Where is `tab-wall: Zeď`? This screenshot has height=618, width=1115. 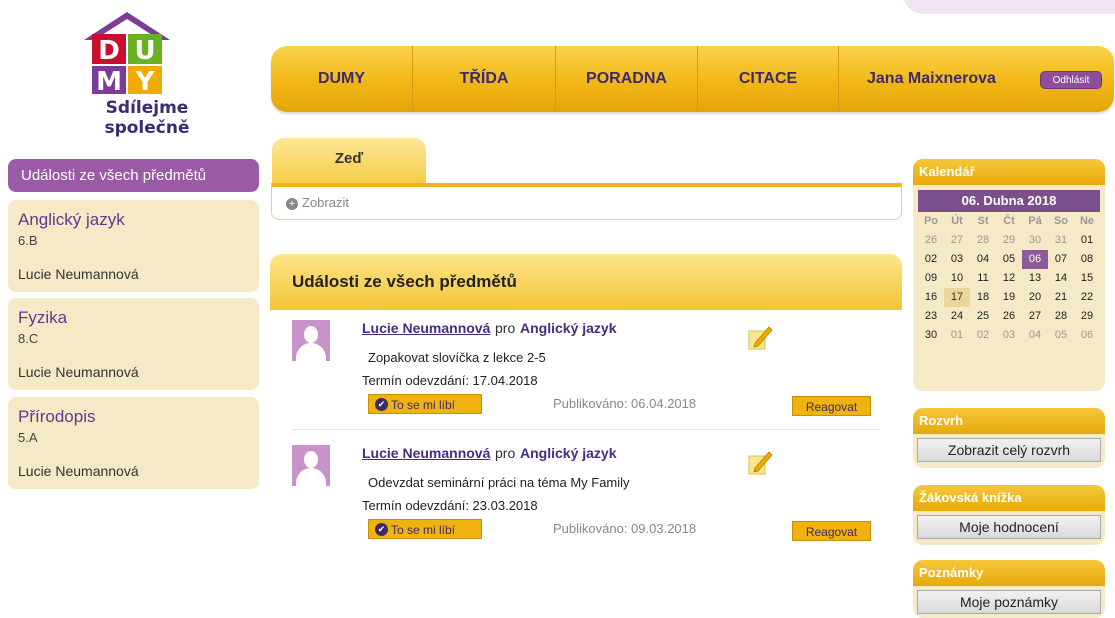 tab-wall: Zeď is located at coordinates (349, 160).